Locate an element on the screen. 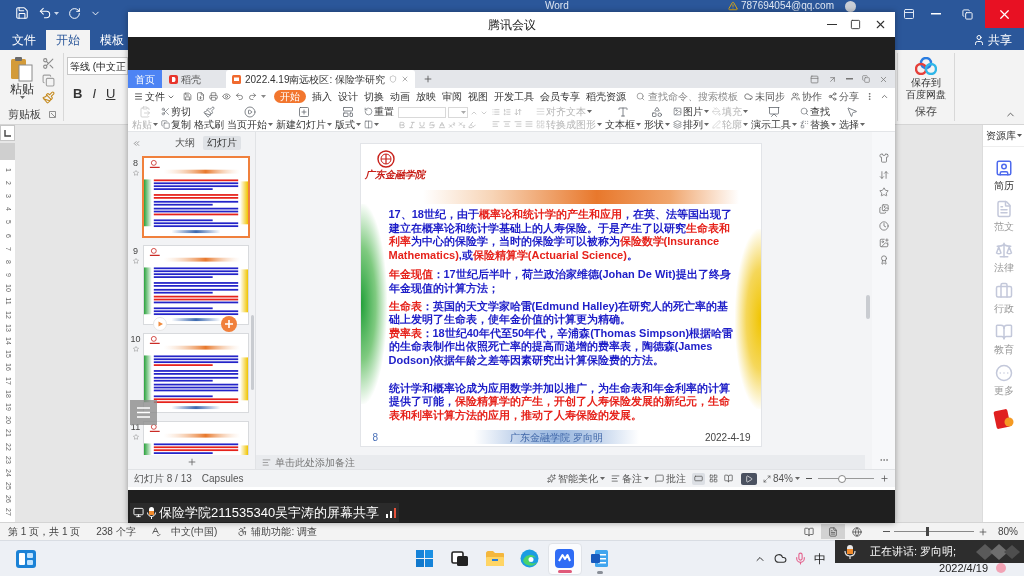  resource-item: 简历 is located at coordinates (1003, 175).